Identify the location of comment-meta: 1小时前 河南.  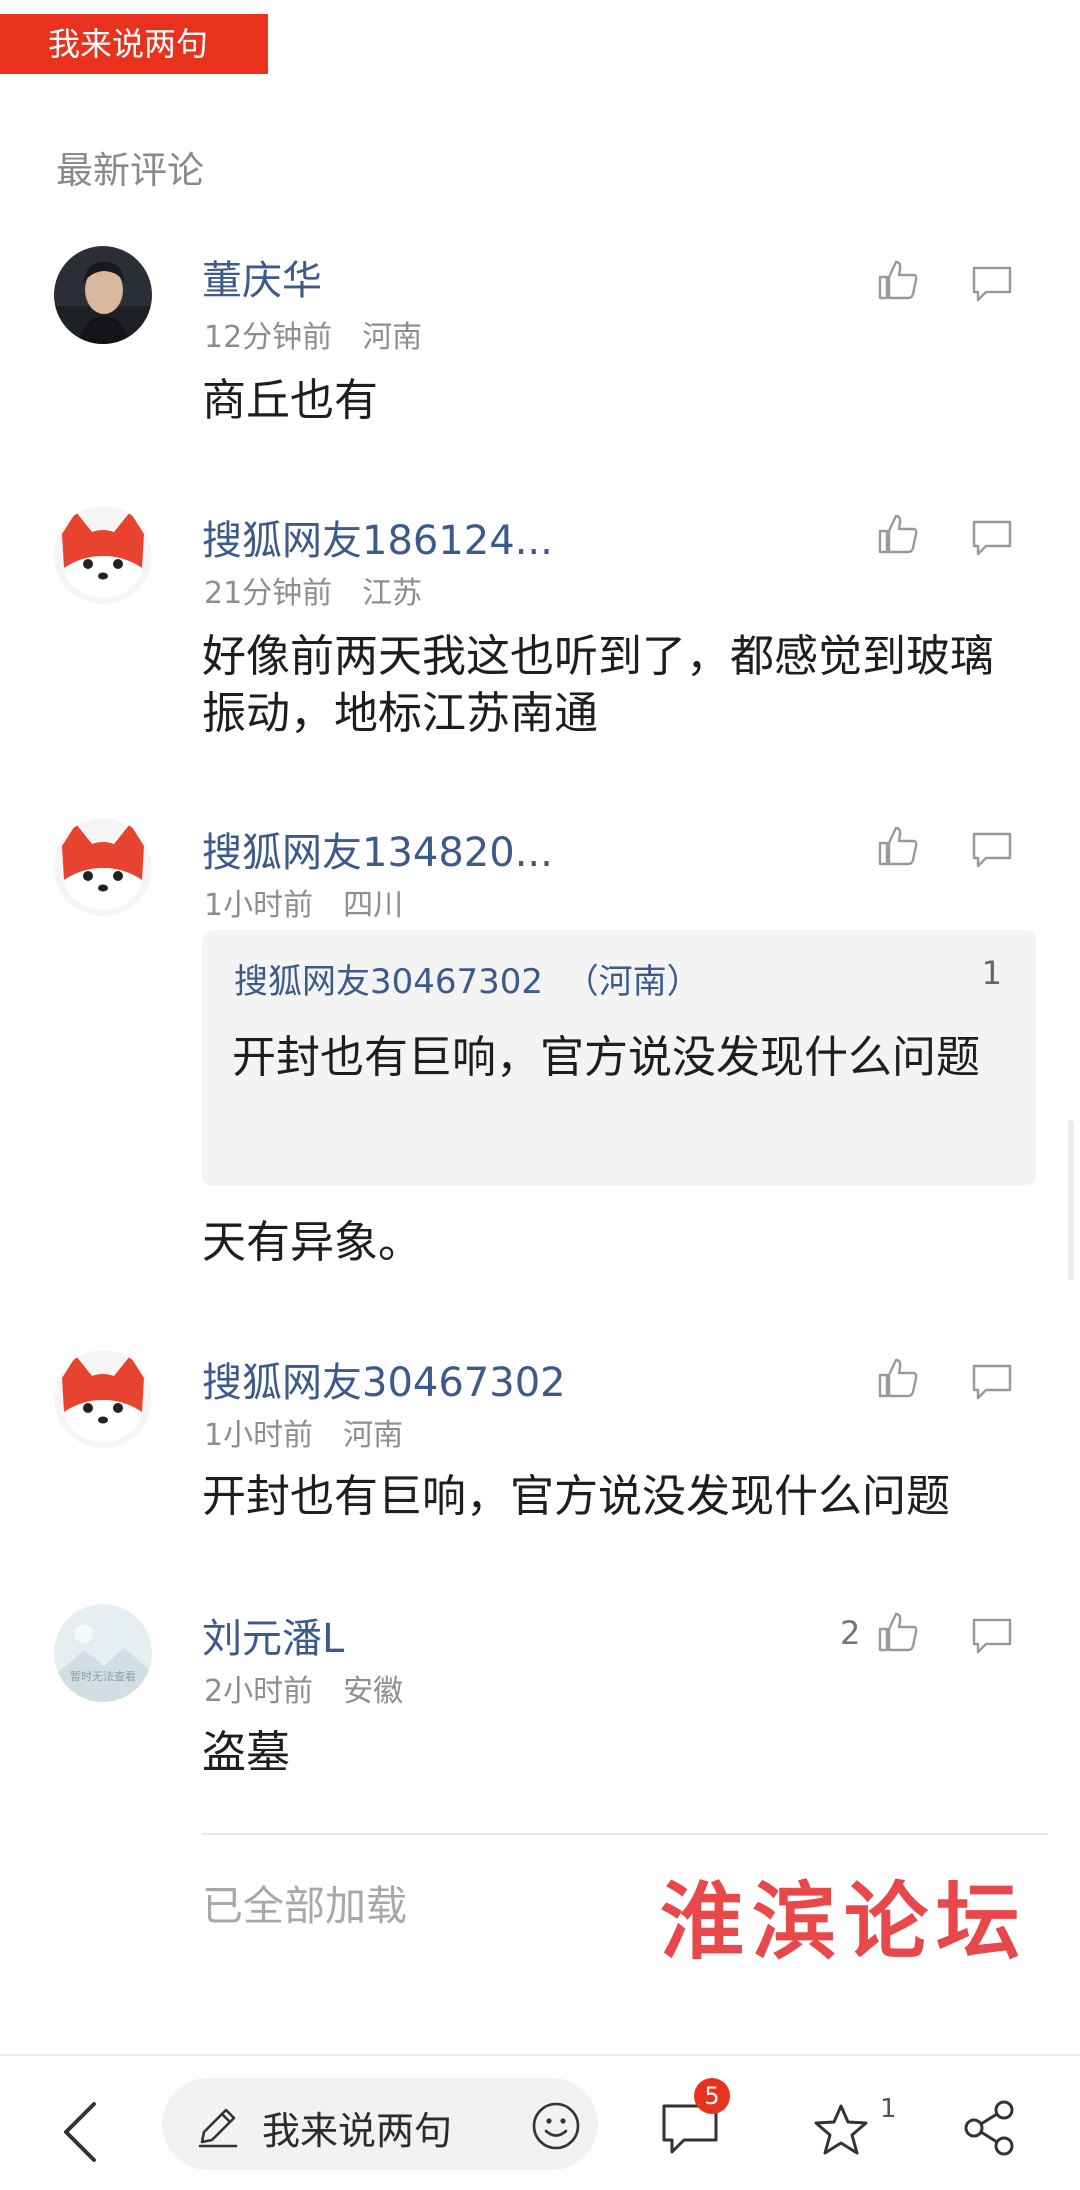
(318, 1432).